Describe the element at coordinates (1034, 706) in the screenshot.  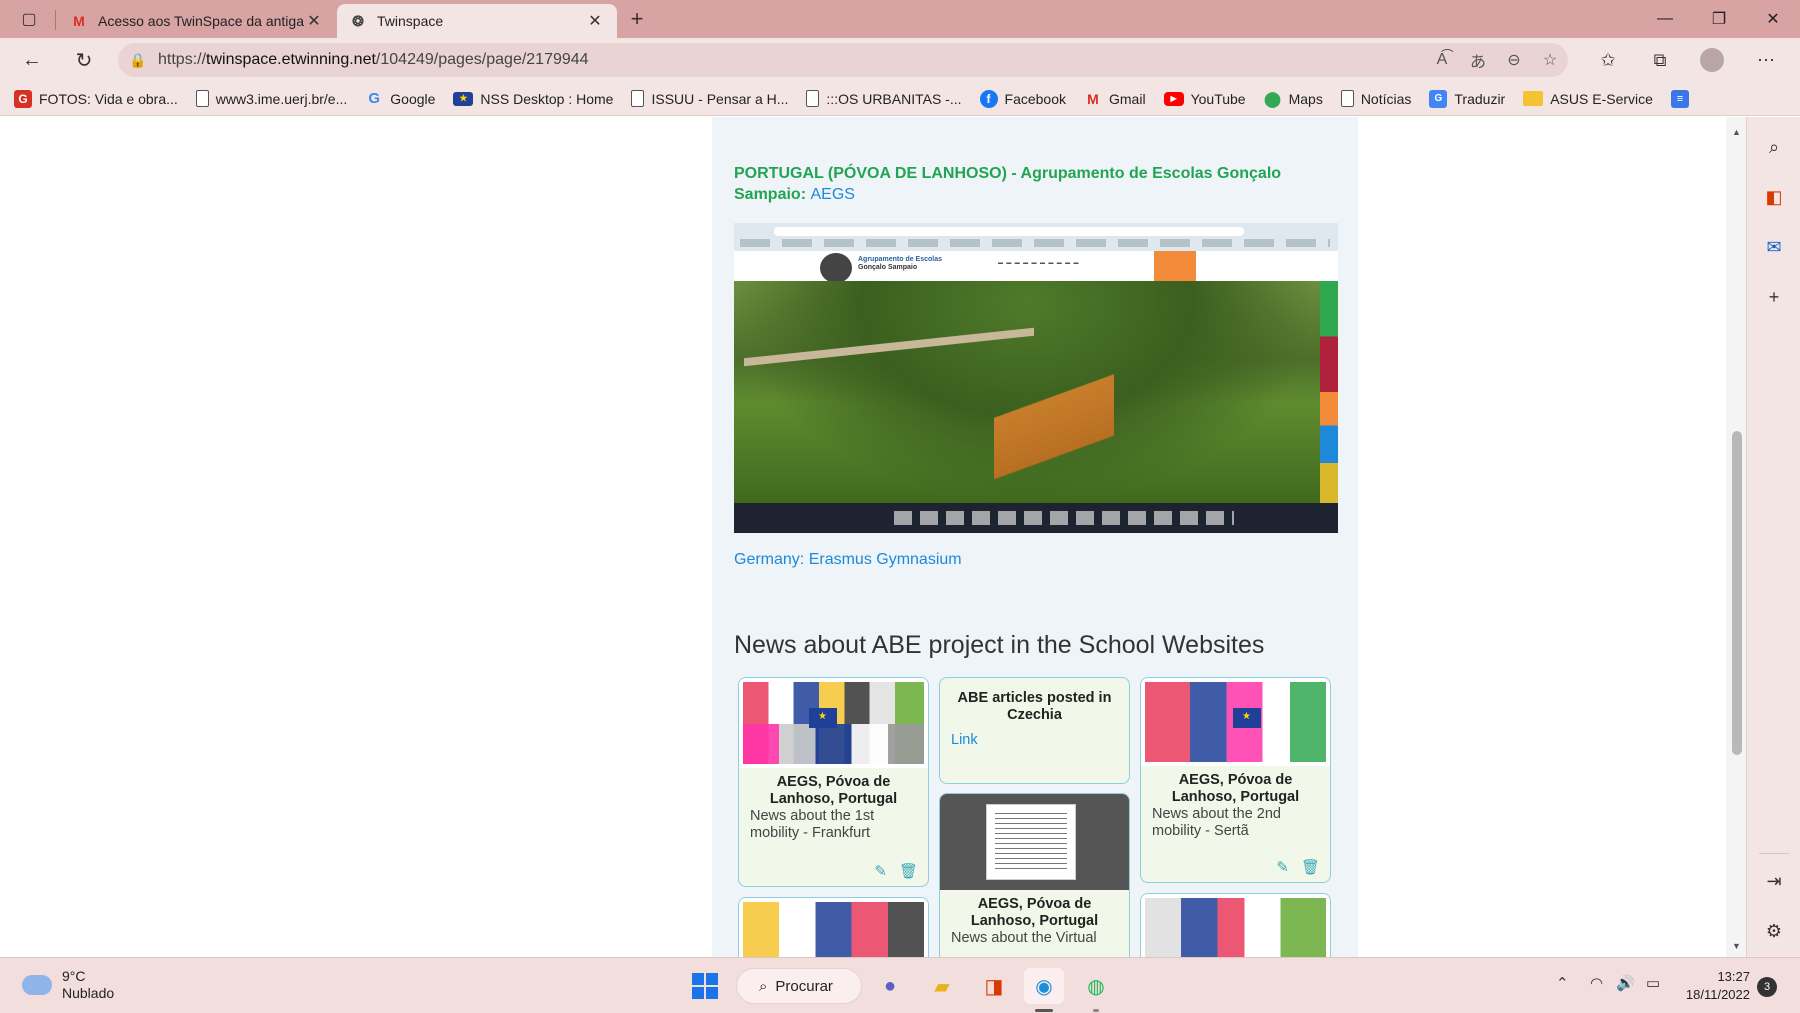
I see `card-title: ABE articles posted in Czechia` at that location.